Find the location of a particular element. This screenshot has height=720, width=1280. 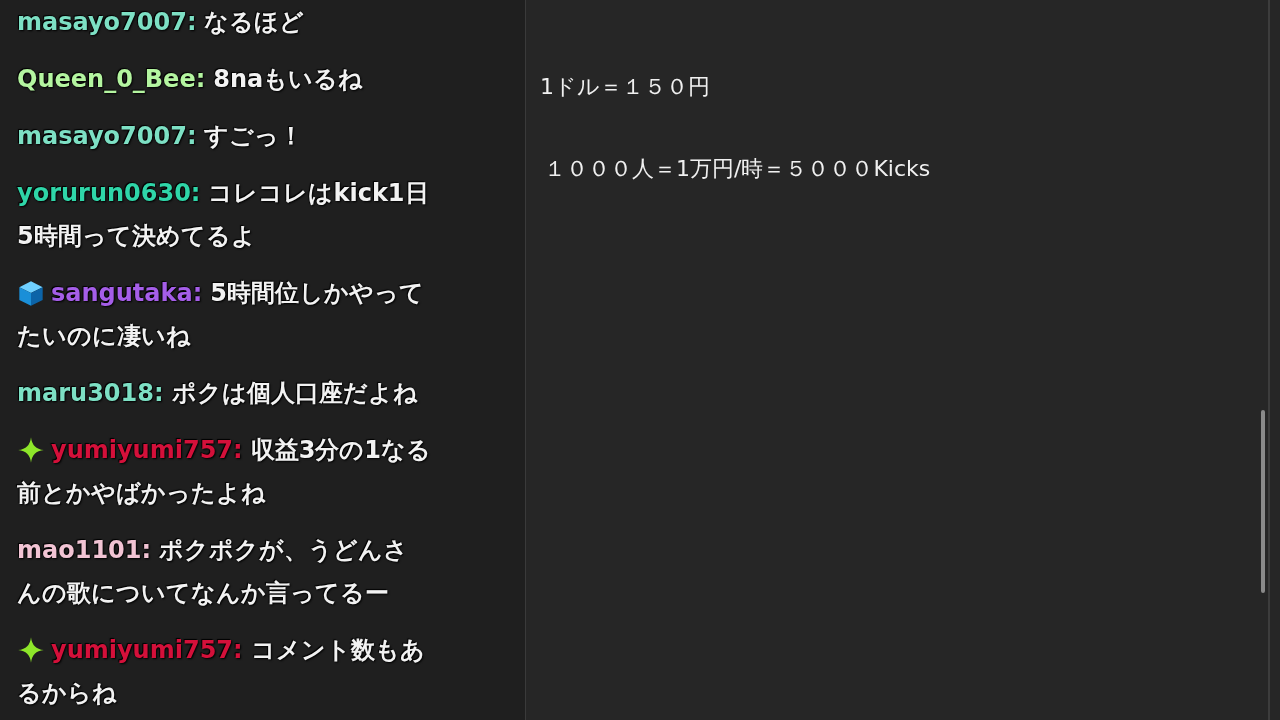

username: yorurun0630: is located at coordinates (109, 192).